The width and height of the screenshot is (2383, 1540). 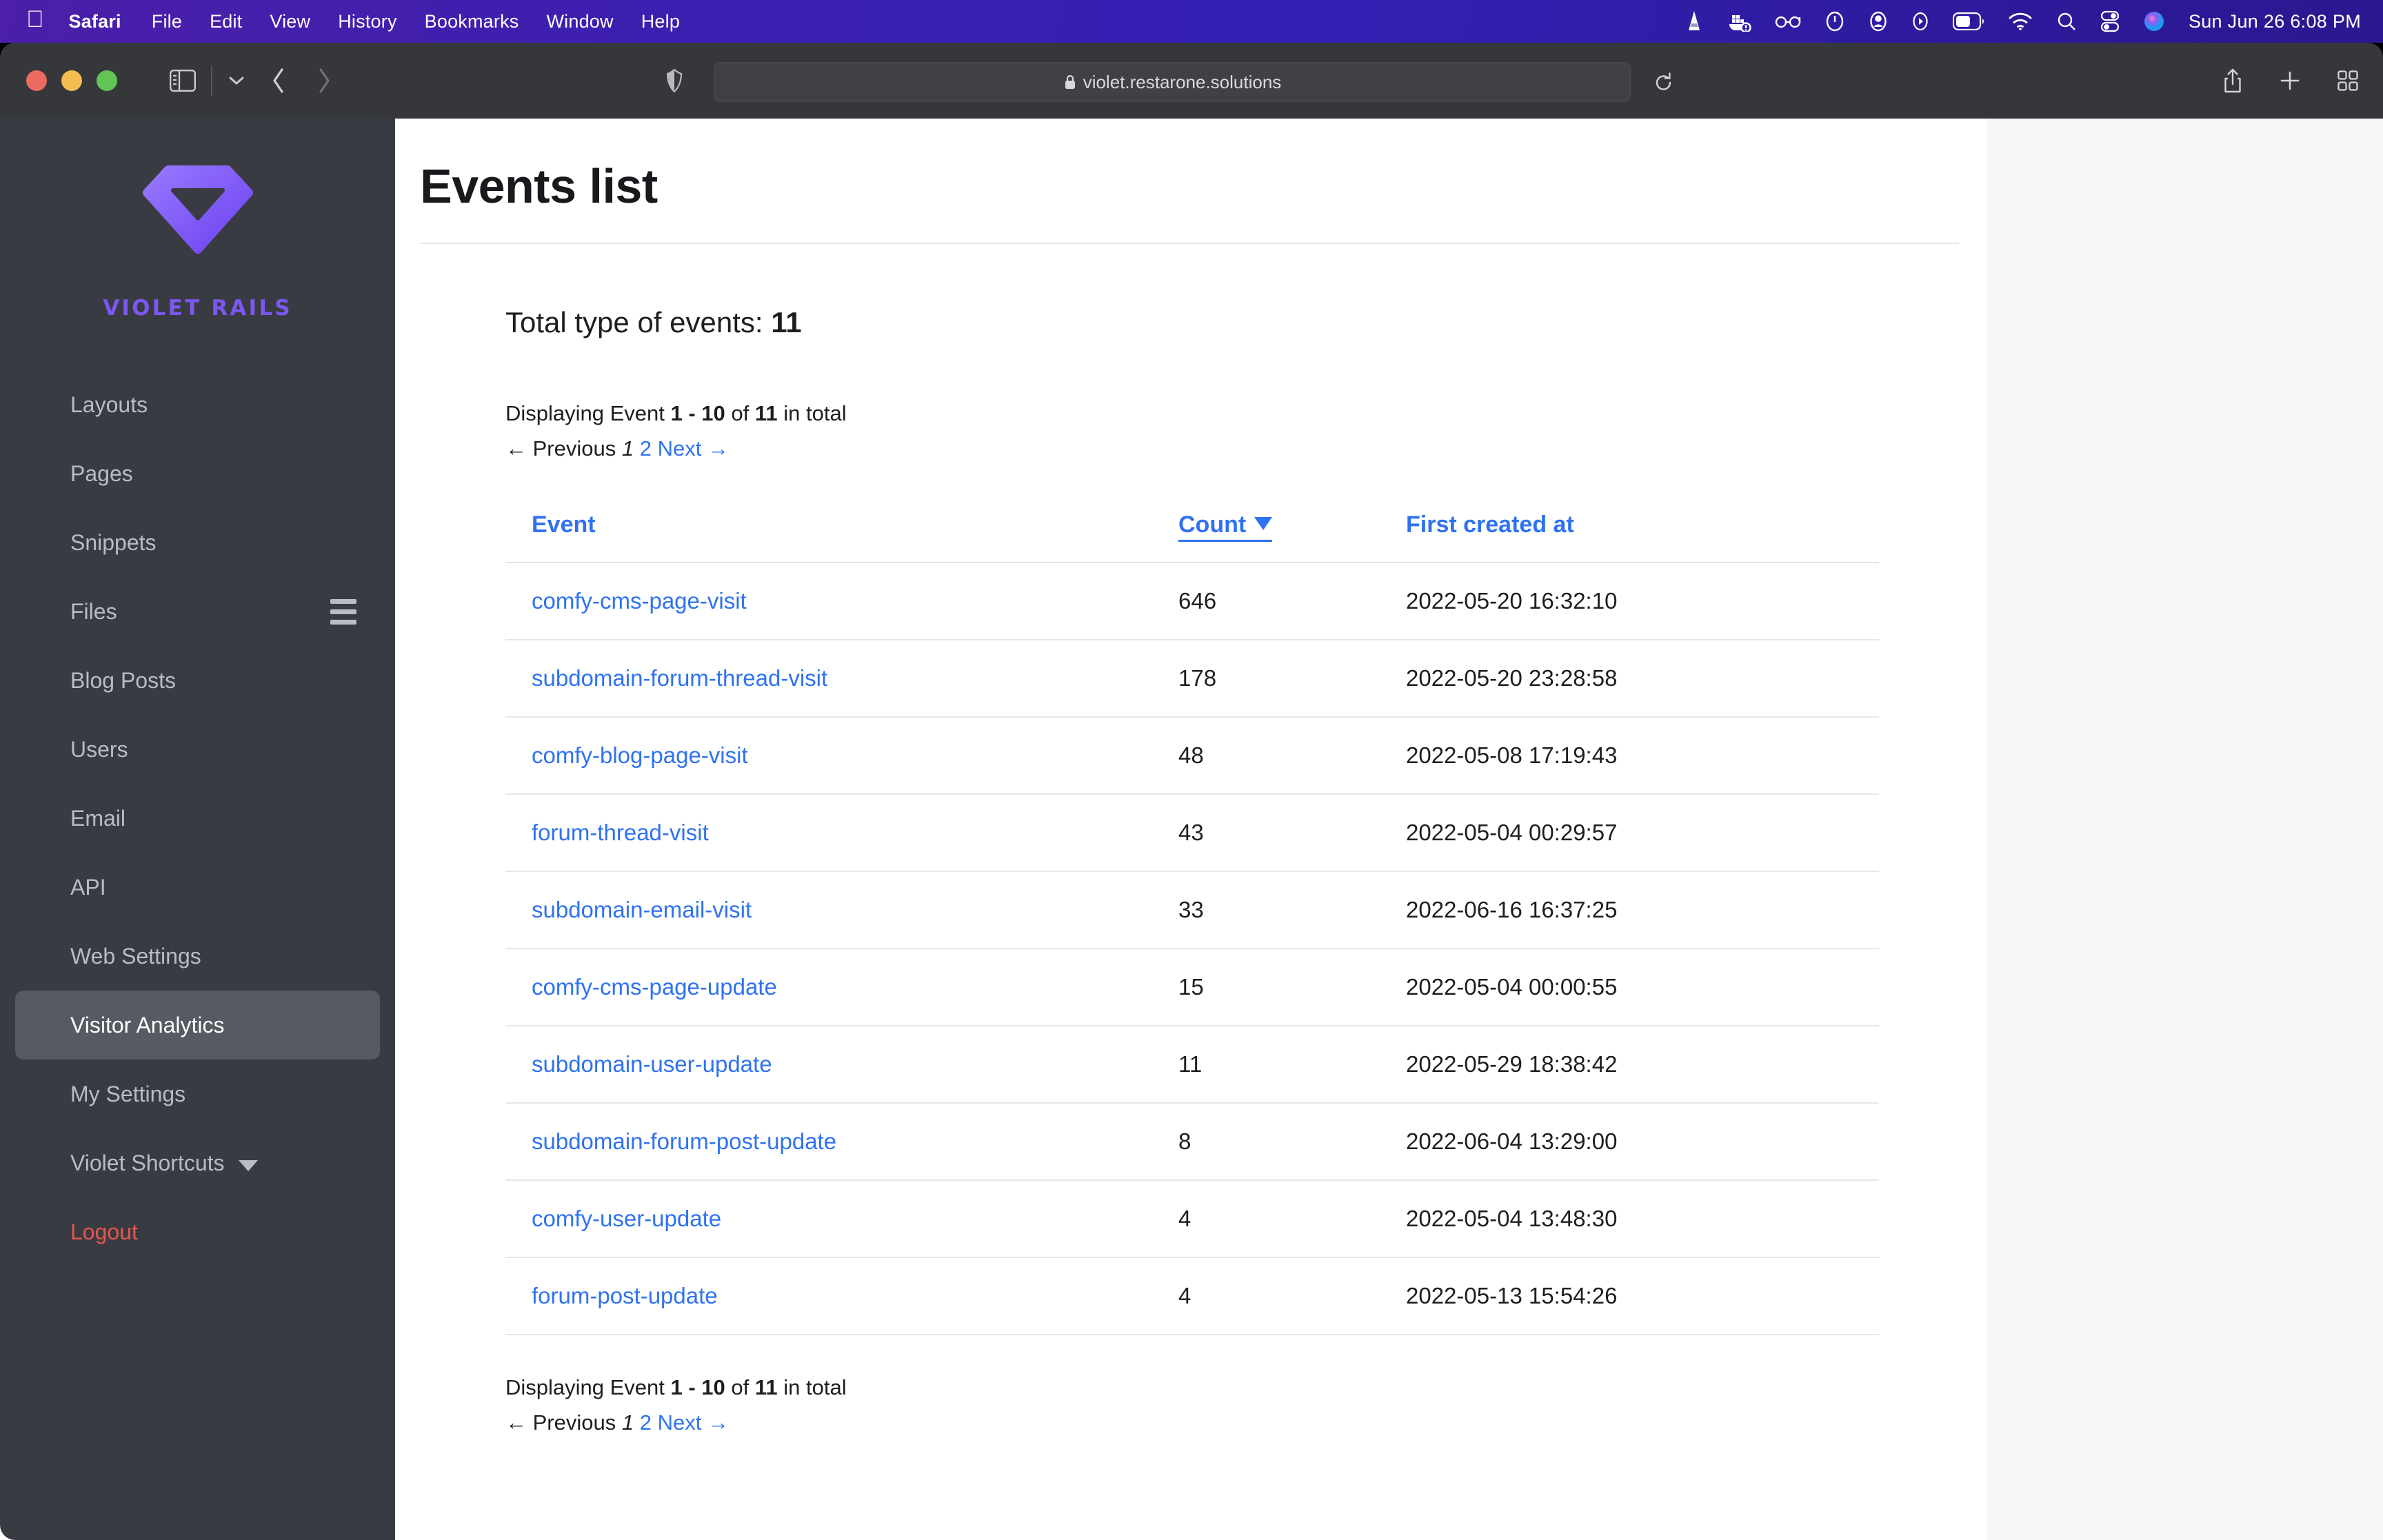 I want to click on cell-event: subdomain-user-update, so click(x=828, y=1065).